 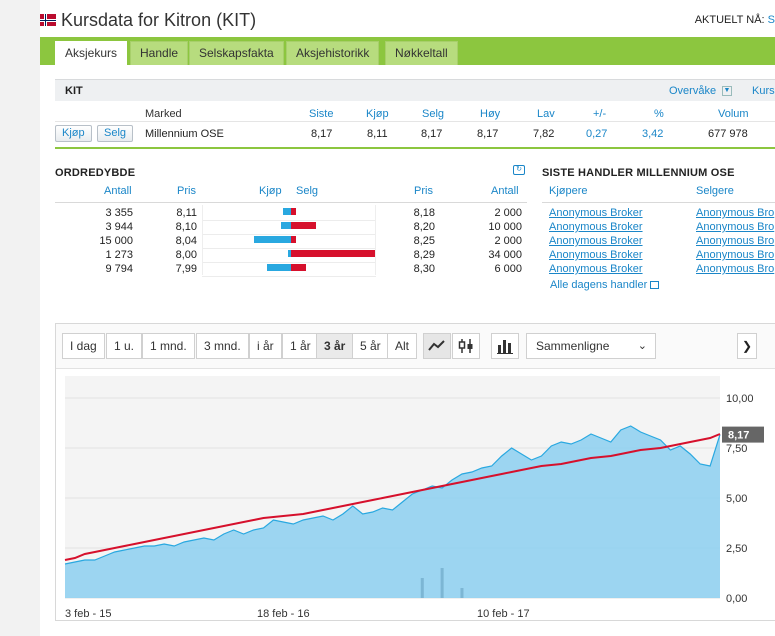 What do you see at coordinates (168, 346) in the screenshot?
I see `range-1m: 1 mnd.` at bounding box center [168, 346].